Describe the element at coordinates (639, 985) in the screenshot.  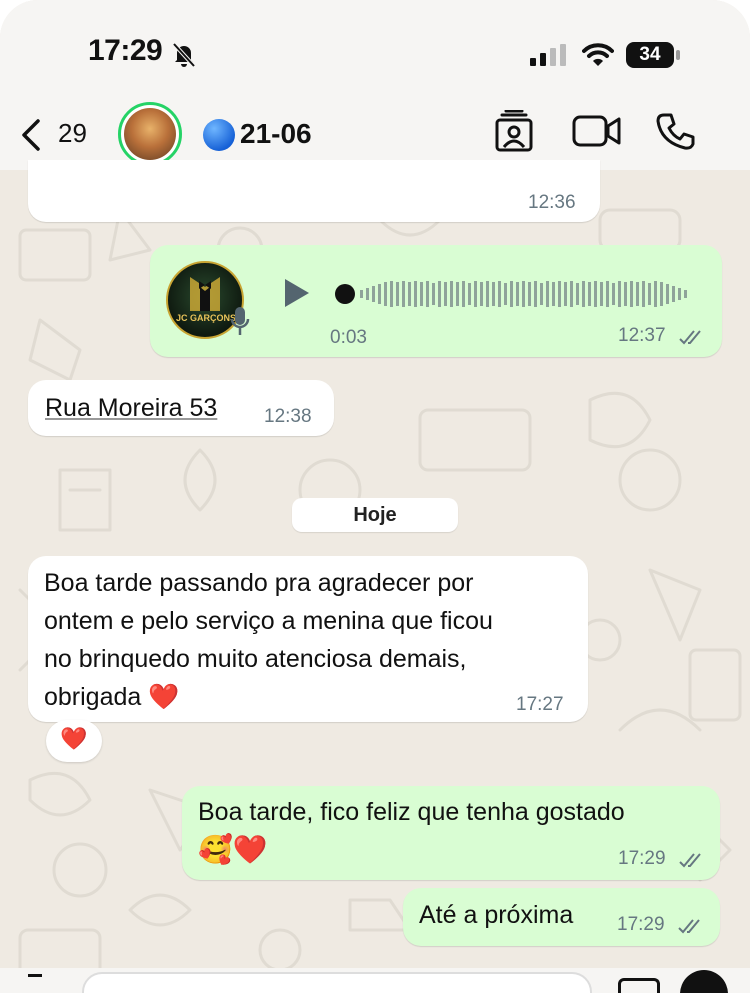
I see `camera-icon` at that location.